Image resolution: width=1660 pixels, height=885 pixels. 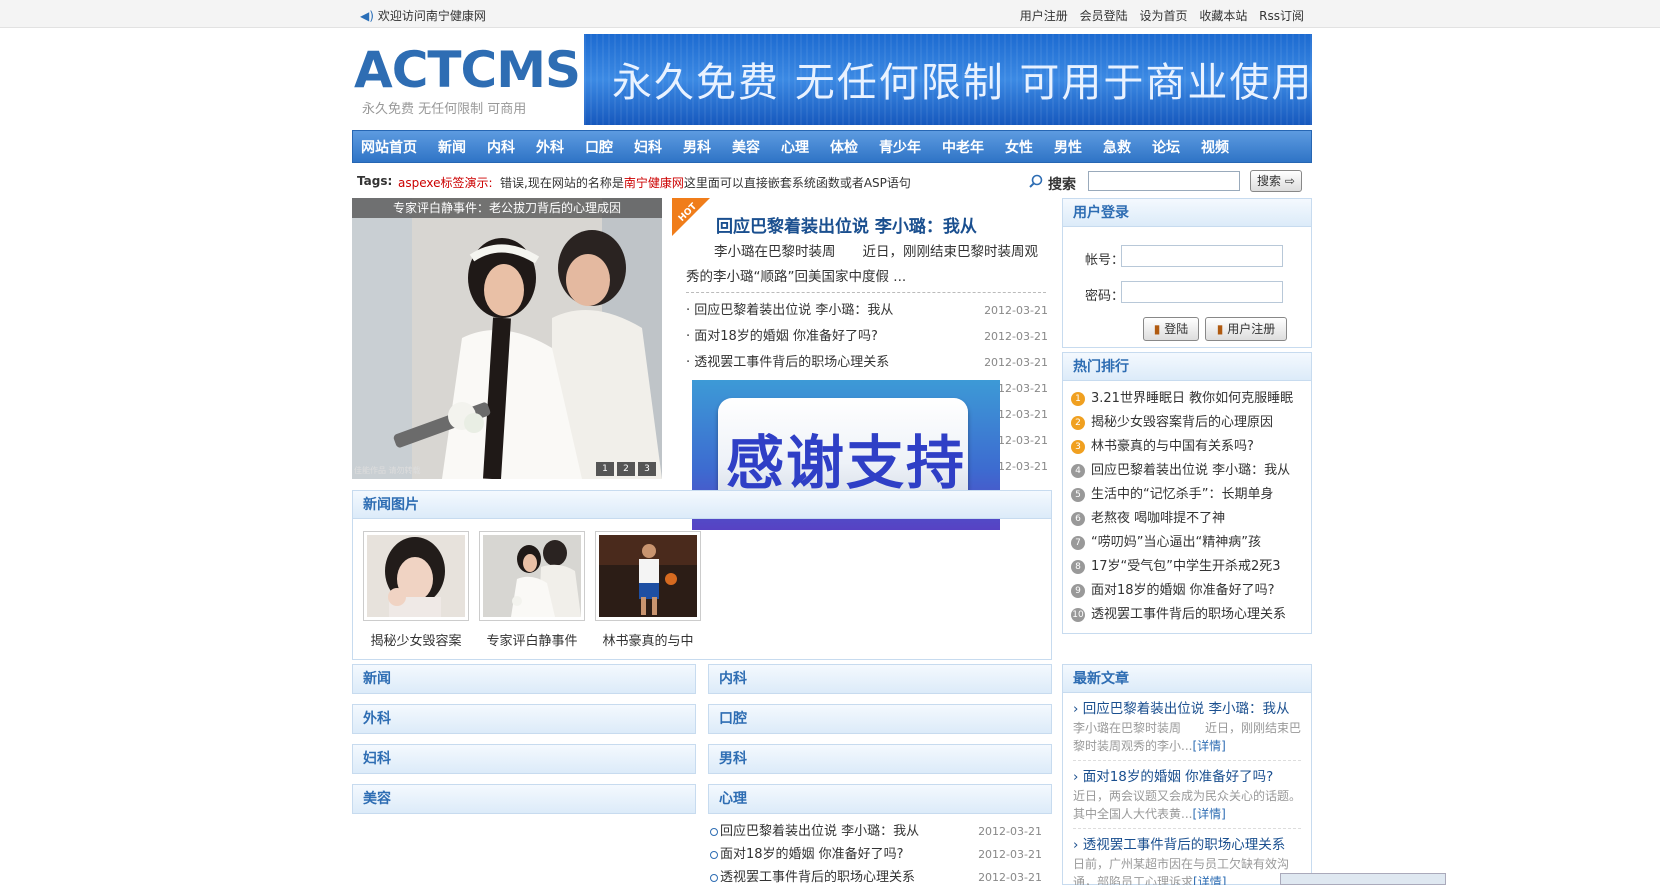 I want to click on ranking-item-title: 揭秘少女毁容案背后的心理原因, so click(x=1182, y=422).